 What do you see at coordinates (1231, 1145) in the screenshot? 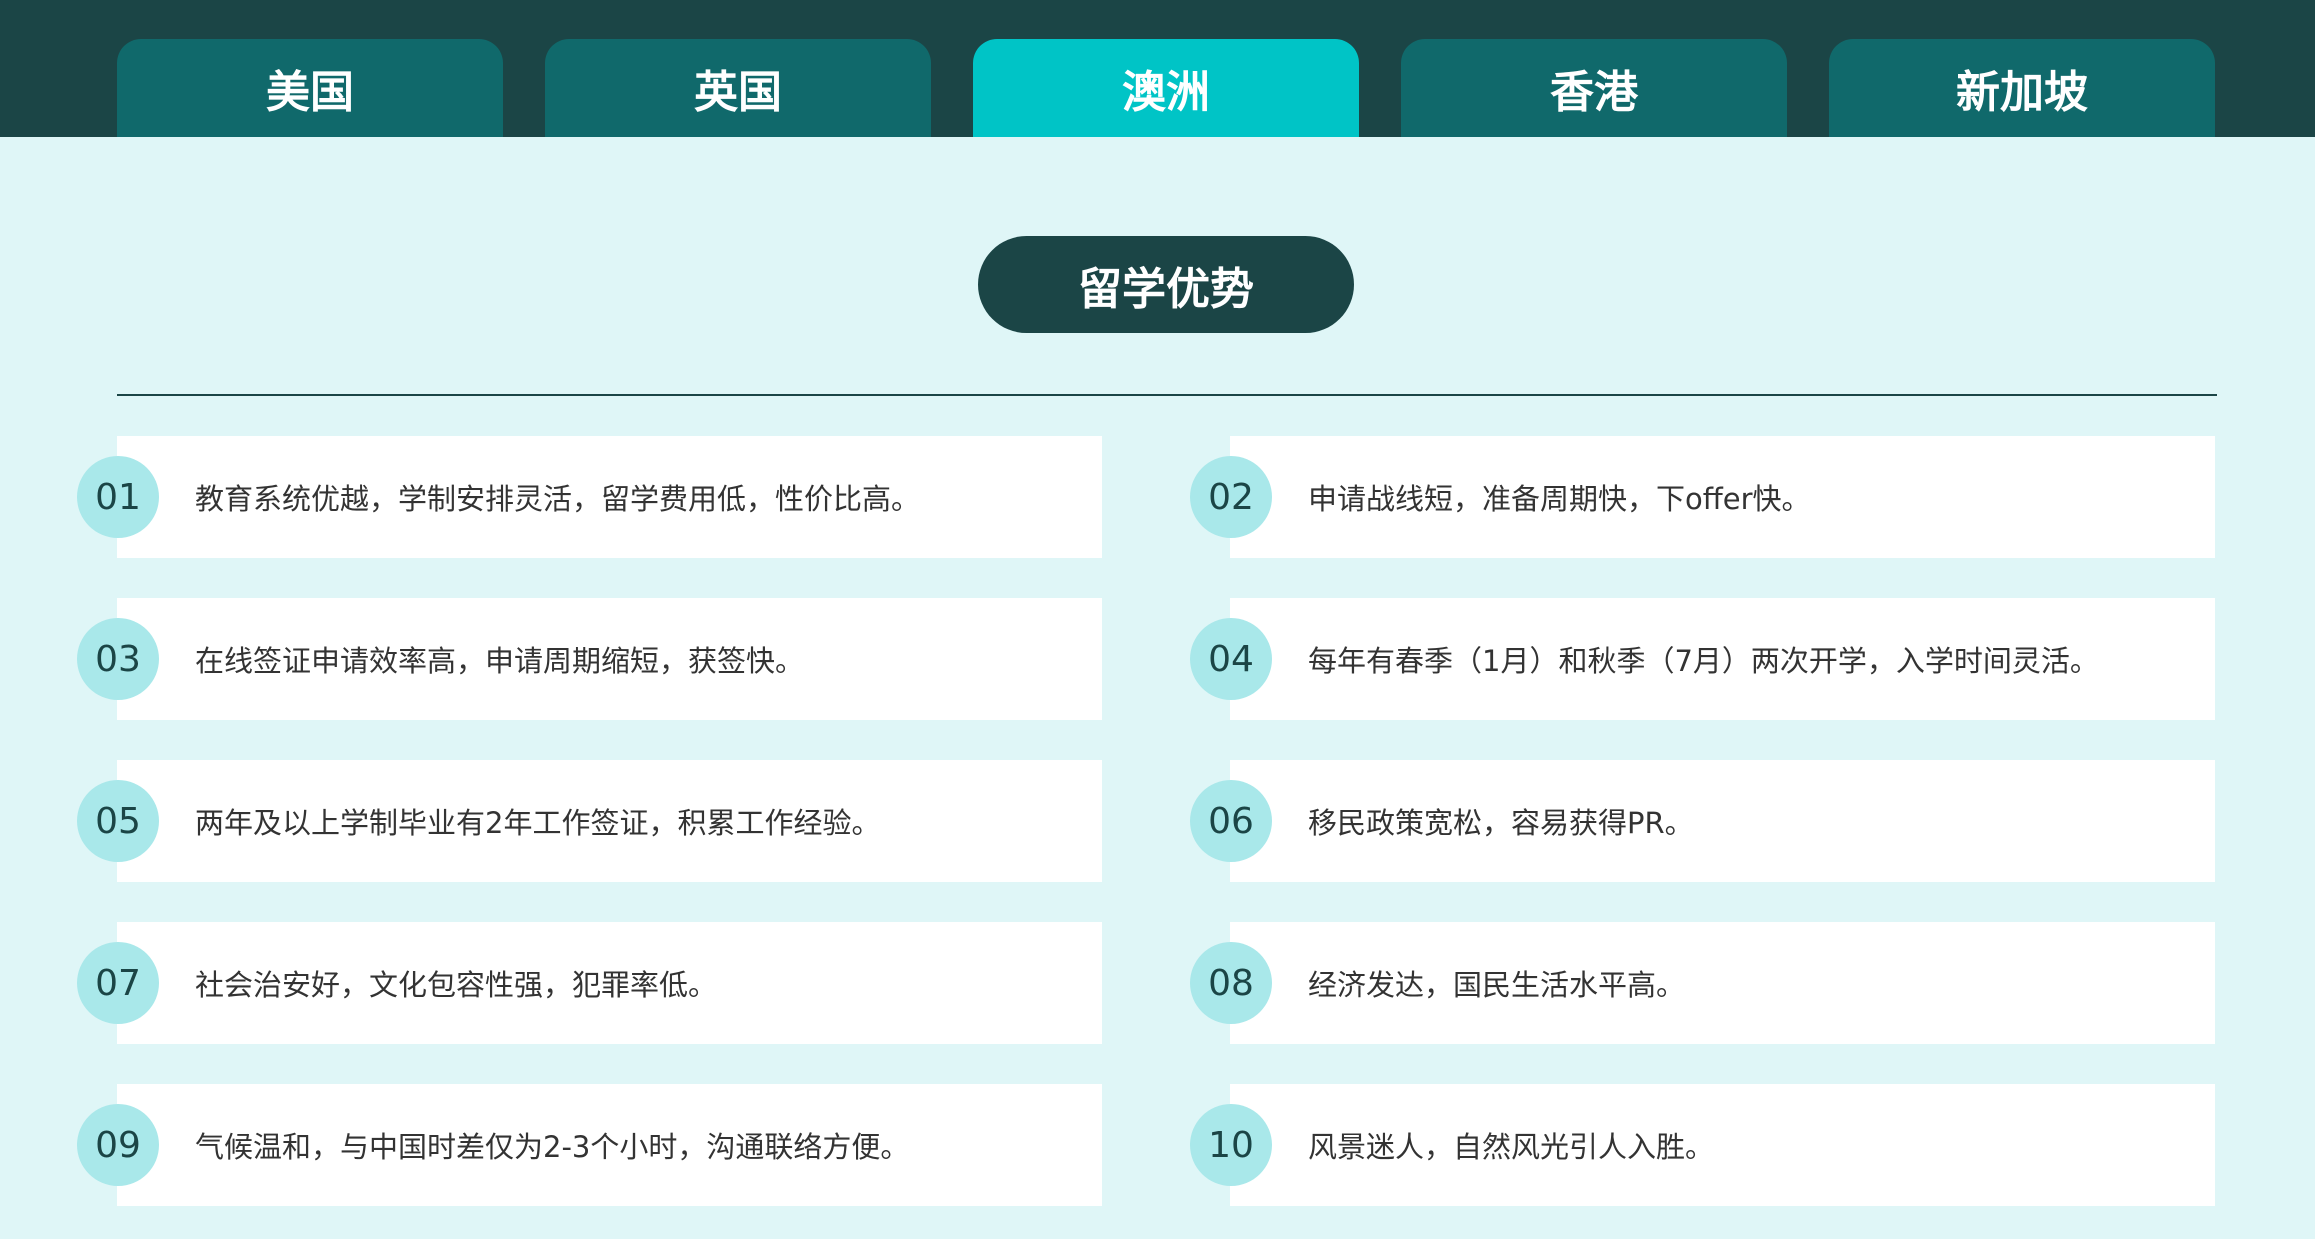
I see `number-badge: 10` at bounding box center [1231, 1145].